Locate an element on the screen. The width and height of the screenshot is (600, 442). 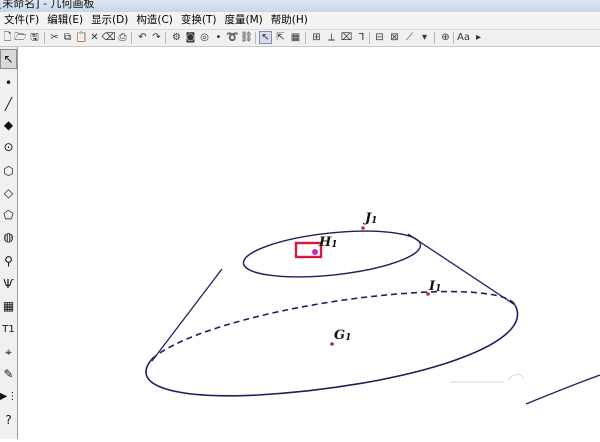
menu-construct: 构造(C) is located at coordinates (154, 20).